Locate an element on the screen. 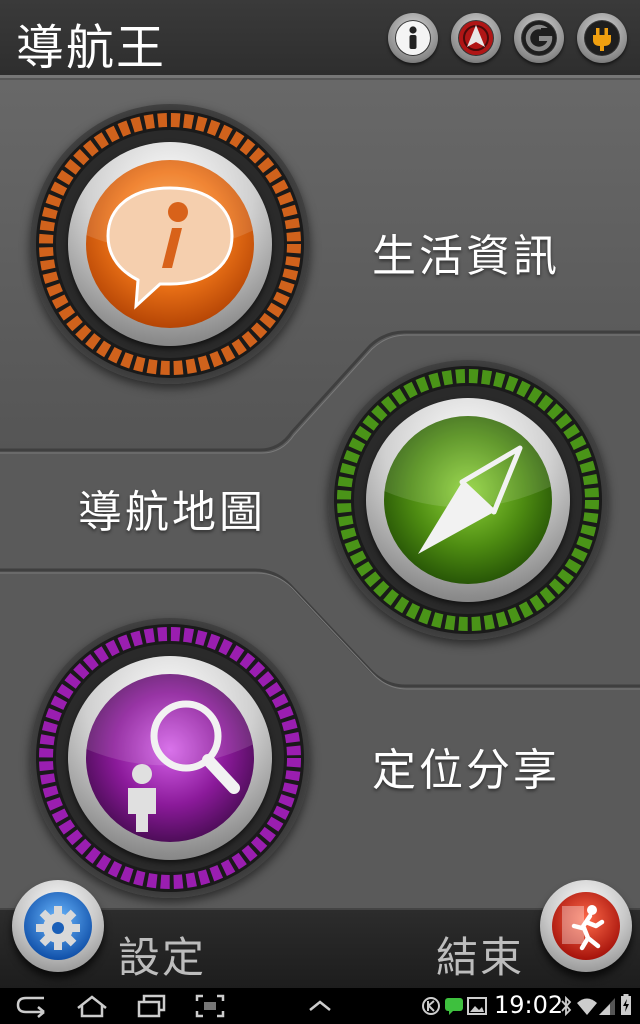 Image resolution: width=640 pixels, height=1024 pixels. bluetooth-icon is located at coordinates (566, 1006).